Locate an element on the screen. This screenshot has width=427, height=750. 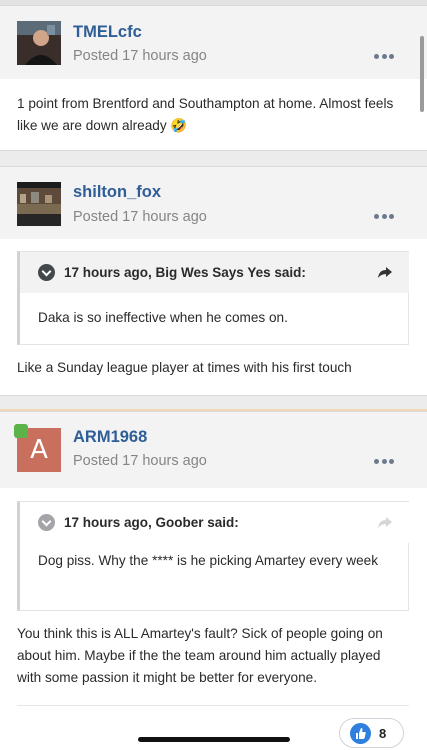
author-name: ARM1968 is located at coordinates (110, 437).